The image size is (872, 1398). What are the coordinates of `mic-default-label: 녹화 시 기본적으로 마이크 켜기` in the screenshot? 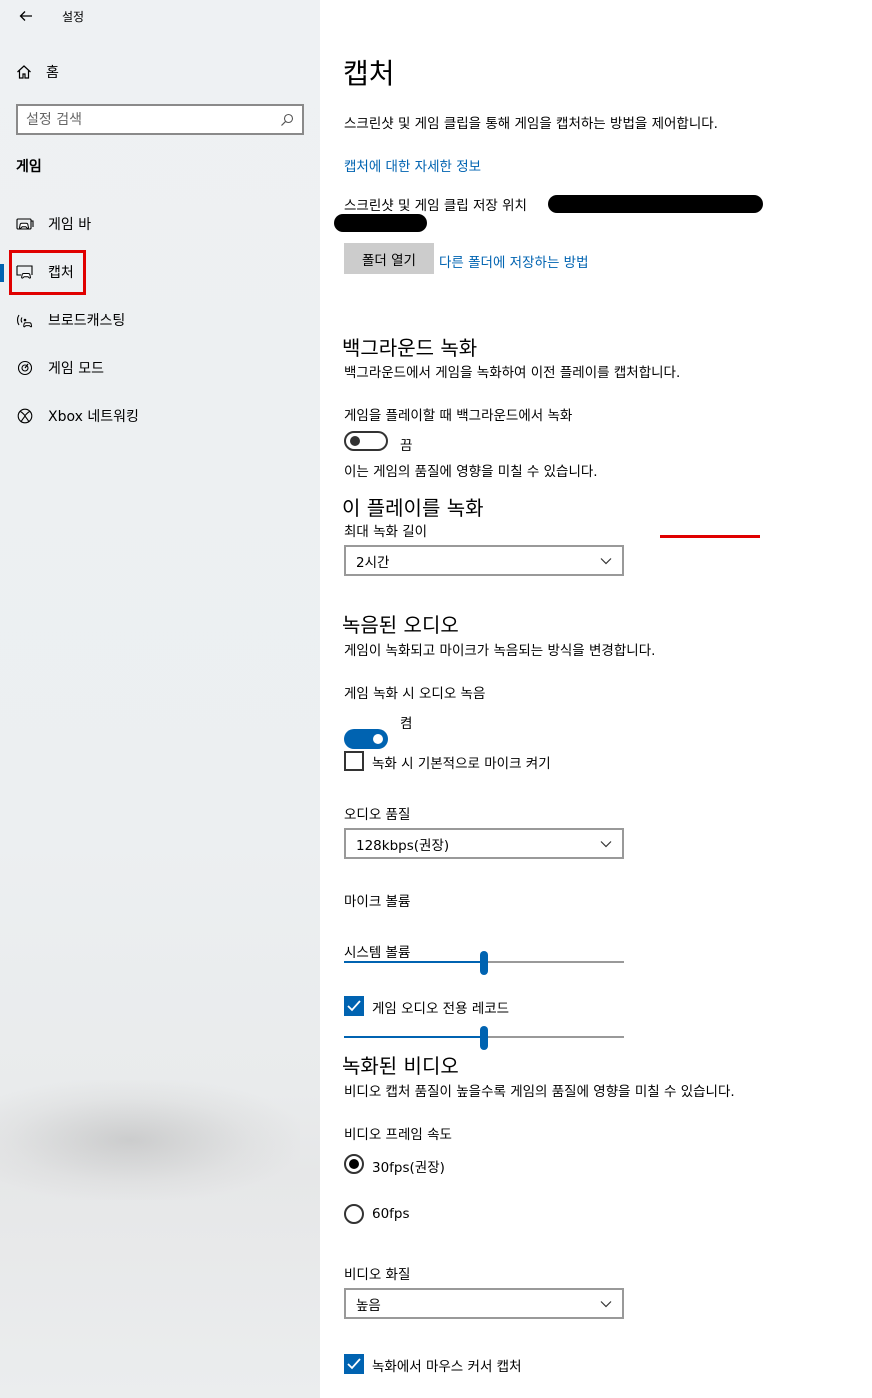 It's located at (461, 764).